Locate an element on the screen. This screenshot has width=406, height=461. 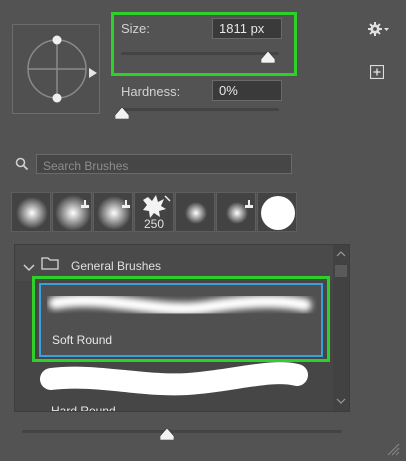
angle-arrow-icon is located at coordinates (93, 74).